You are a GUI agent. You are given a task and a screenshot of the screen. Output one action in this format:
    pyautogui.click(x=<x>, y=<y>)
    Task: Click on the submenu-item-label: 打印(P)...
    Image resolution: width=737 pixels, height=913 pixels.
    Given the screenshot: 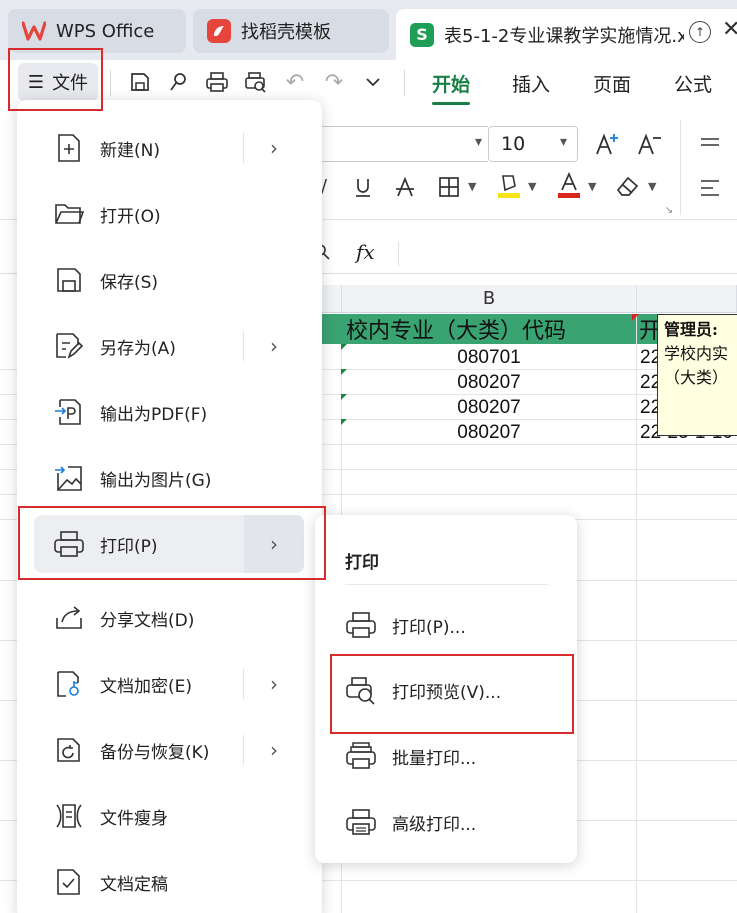 What is the action you would take?
    pyautogui.click(x=429, y=627)
    